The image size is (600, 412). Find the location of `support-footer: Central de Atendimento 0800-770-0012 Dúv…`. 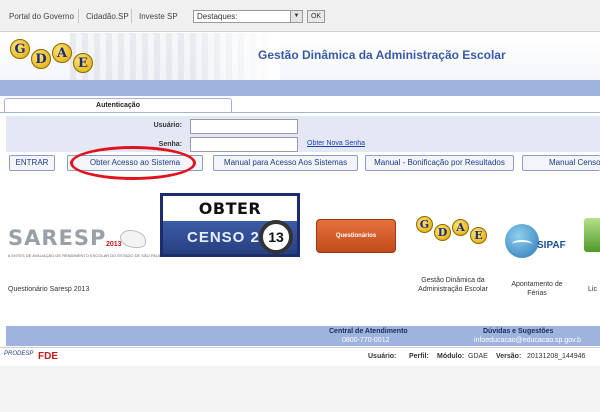

support-footer: Central de Atendimento 0800-770-0012 Dúv… is located at coordinates (303, 336).